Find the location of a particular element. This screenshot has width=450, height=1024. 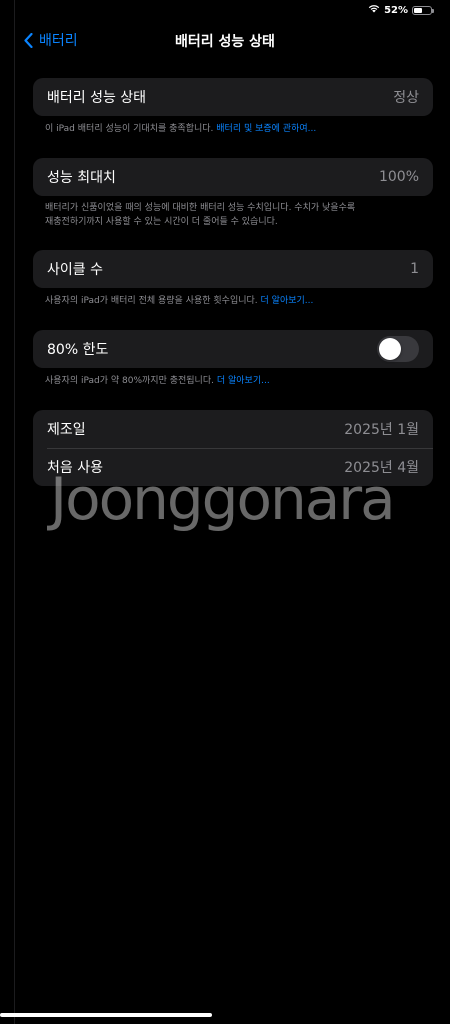

cycle-count-value: 1 is located at coordinates (414, 269).